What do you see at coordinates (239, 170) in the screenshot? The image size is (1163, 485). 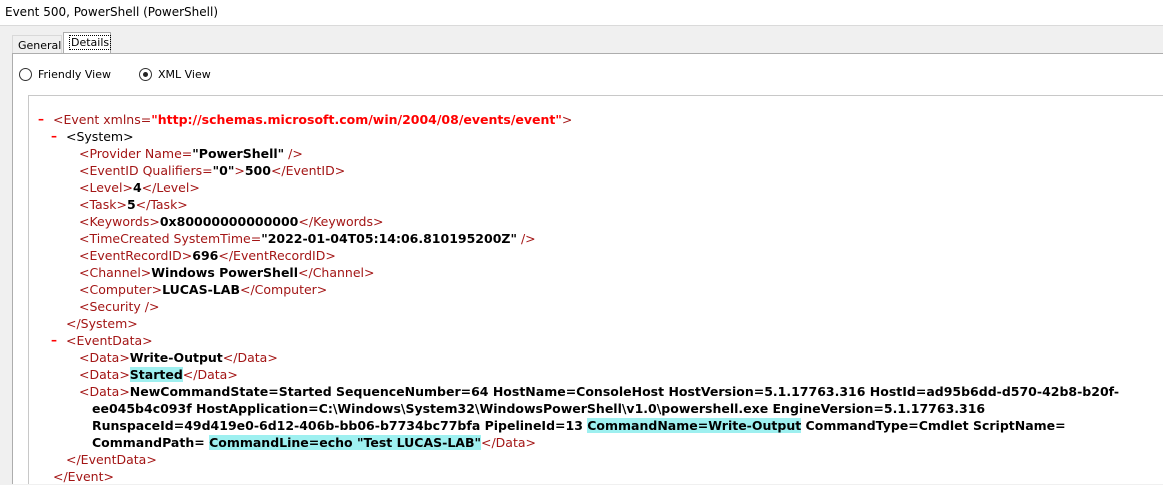 I see `eventid-gt: >` at bounding box center [239, 170].